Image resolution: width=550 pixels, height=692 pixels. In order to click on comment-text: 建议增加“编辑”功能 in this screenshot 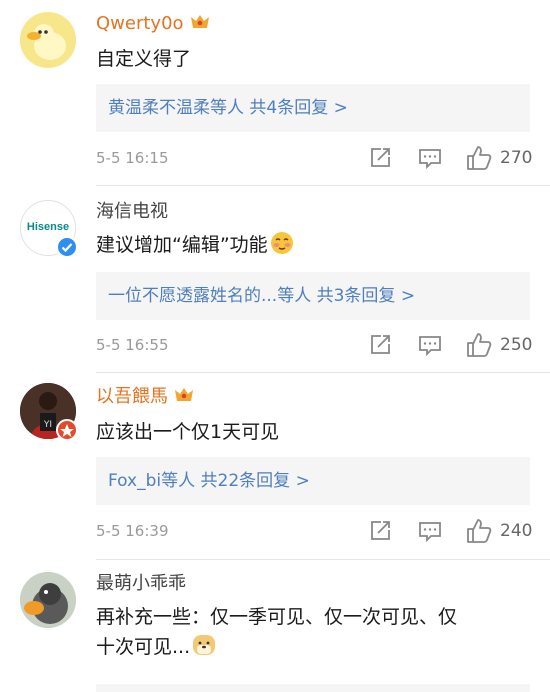, I will do `click(316, 245)`.